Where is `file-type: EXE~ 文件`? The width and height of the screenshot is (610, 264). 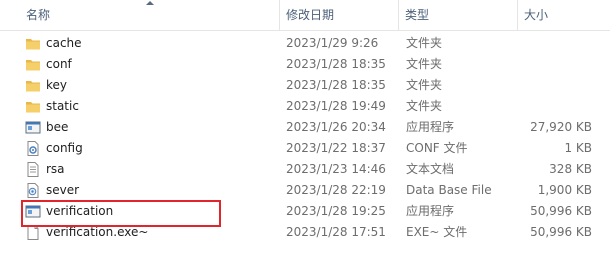 file-type: EXE~ 文件 is located at coordinates (437, 232).